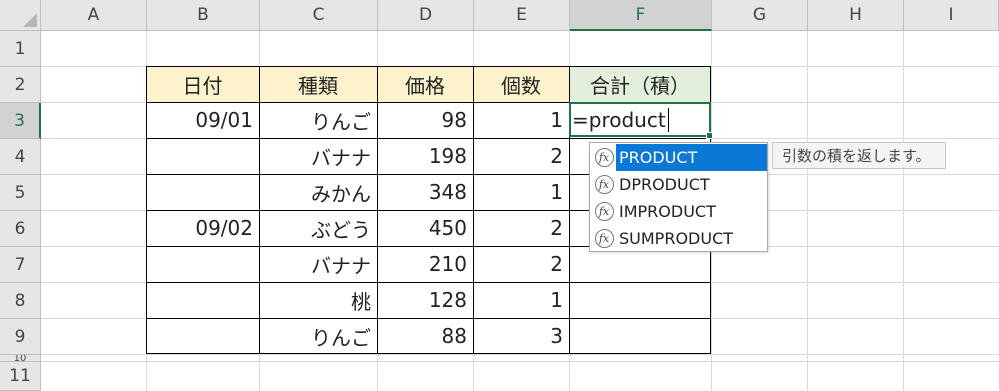 The height and width of the screenshot is (391, 999). I want to click on cell-edit-text: =product, so click(620, 120).